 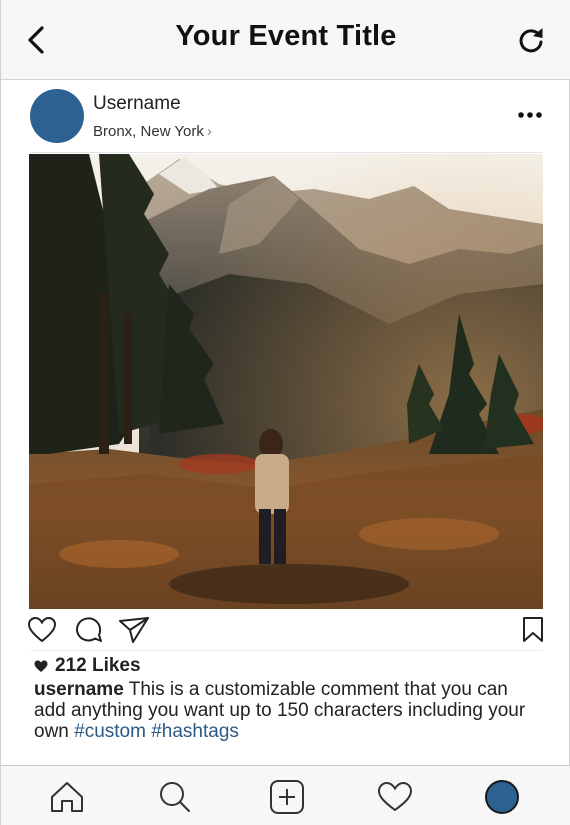 I want to click on caption-username: username, so click(x=79, y=689).